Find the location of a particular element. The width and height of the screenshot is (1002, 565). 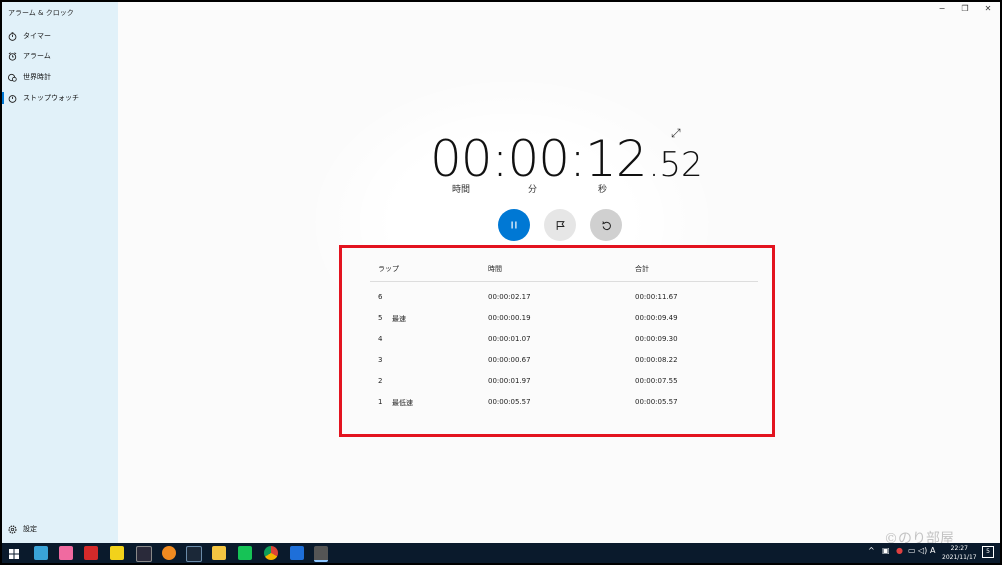

unit-seconds: 秒 is located at coordinates (603, 190).